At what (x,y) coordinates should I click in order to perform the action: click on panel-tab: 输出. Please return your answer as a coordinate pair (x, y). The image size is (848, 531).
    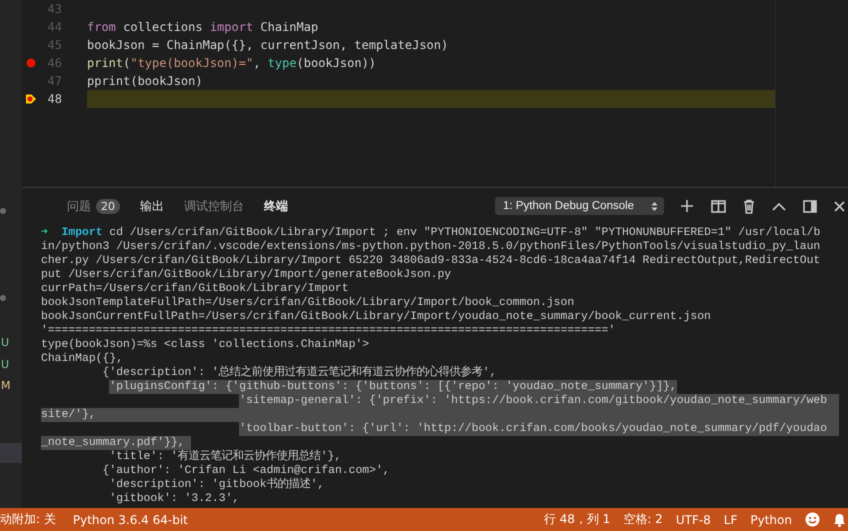
    Looking at the image, I should click on (152, 206).